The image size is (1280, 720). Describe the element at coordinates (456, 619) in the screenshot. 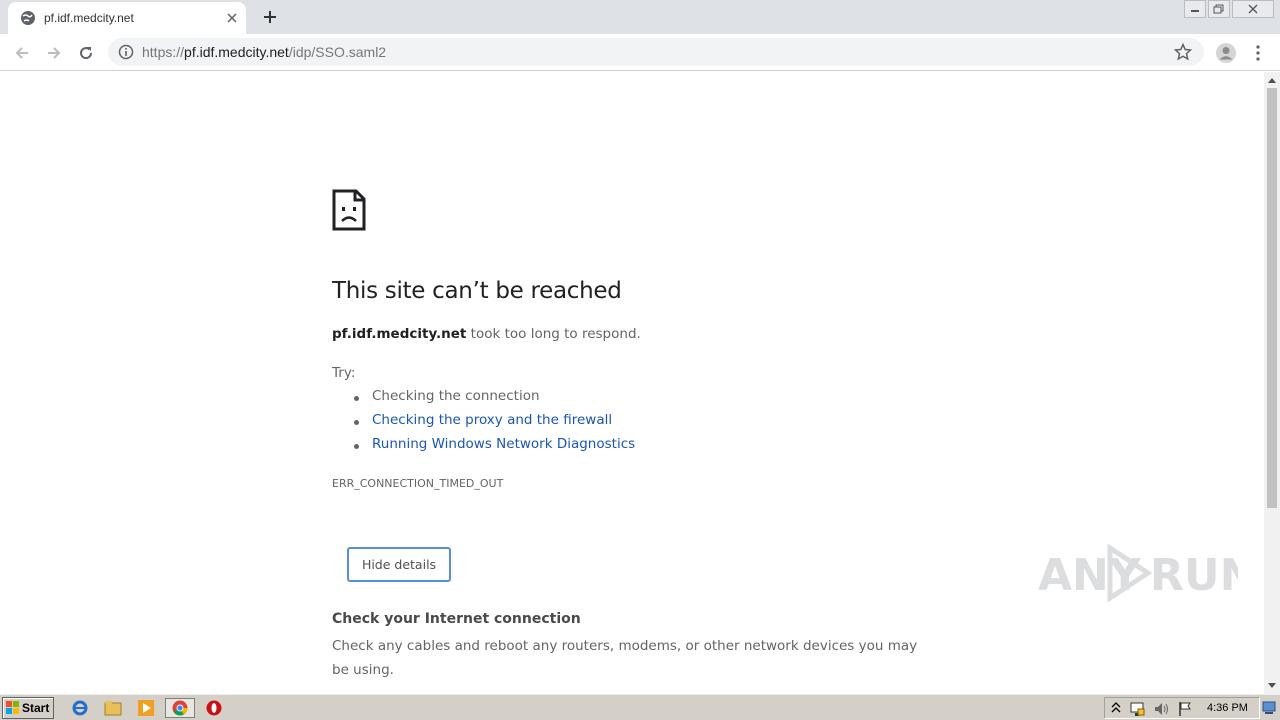

I see `details-title: Check your Internet connection` at that location.